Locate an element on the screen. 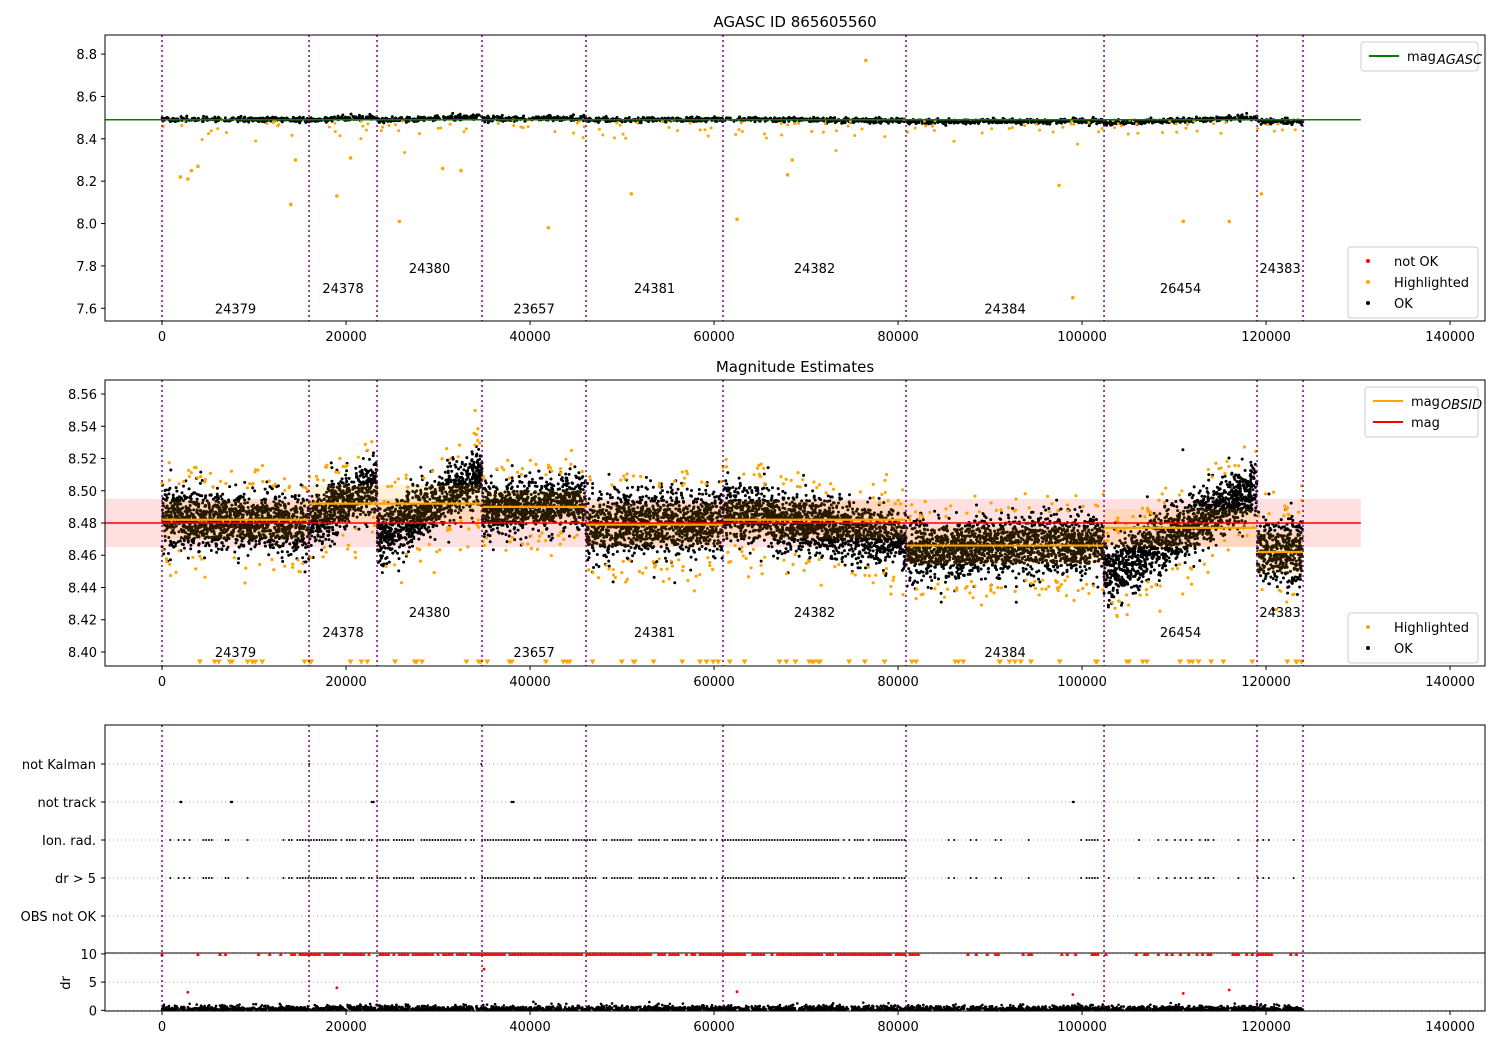  legend-marker is located at coordinates (1368, 303).